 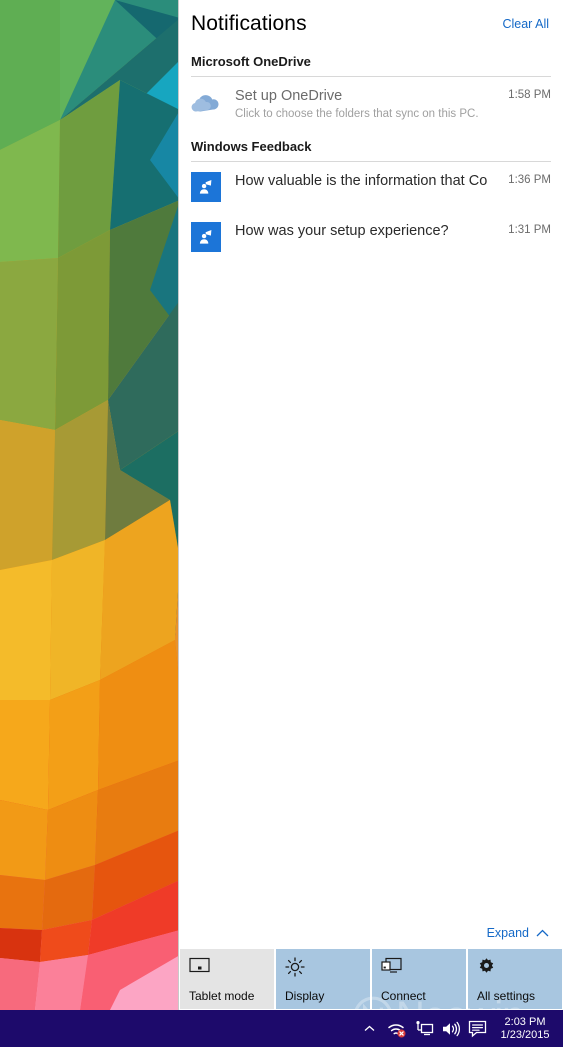 I want to click on gear-icon, so click(x=516, y=968).